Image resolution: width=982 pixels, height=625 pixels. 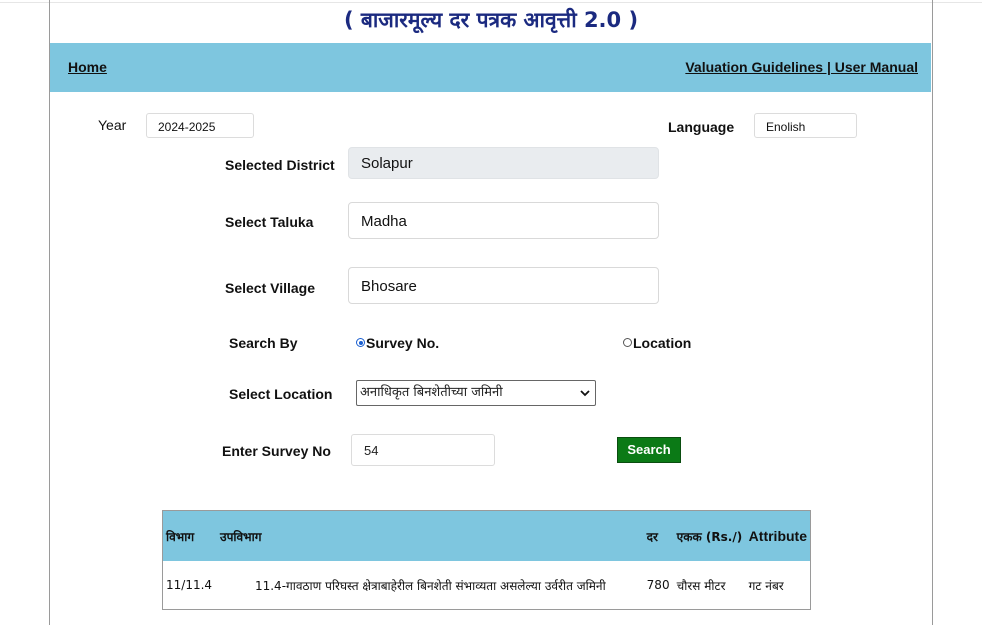 What do you see at coordinates (189, 585) in the screenshot?
I see `cell-division: 11/11.4` at bounding box center [189, 585].